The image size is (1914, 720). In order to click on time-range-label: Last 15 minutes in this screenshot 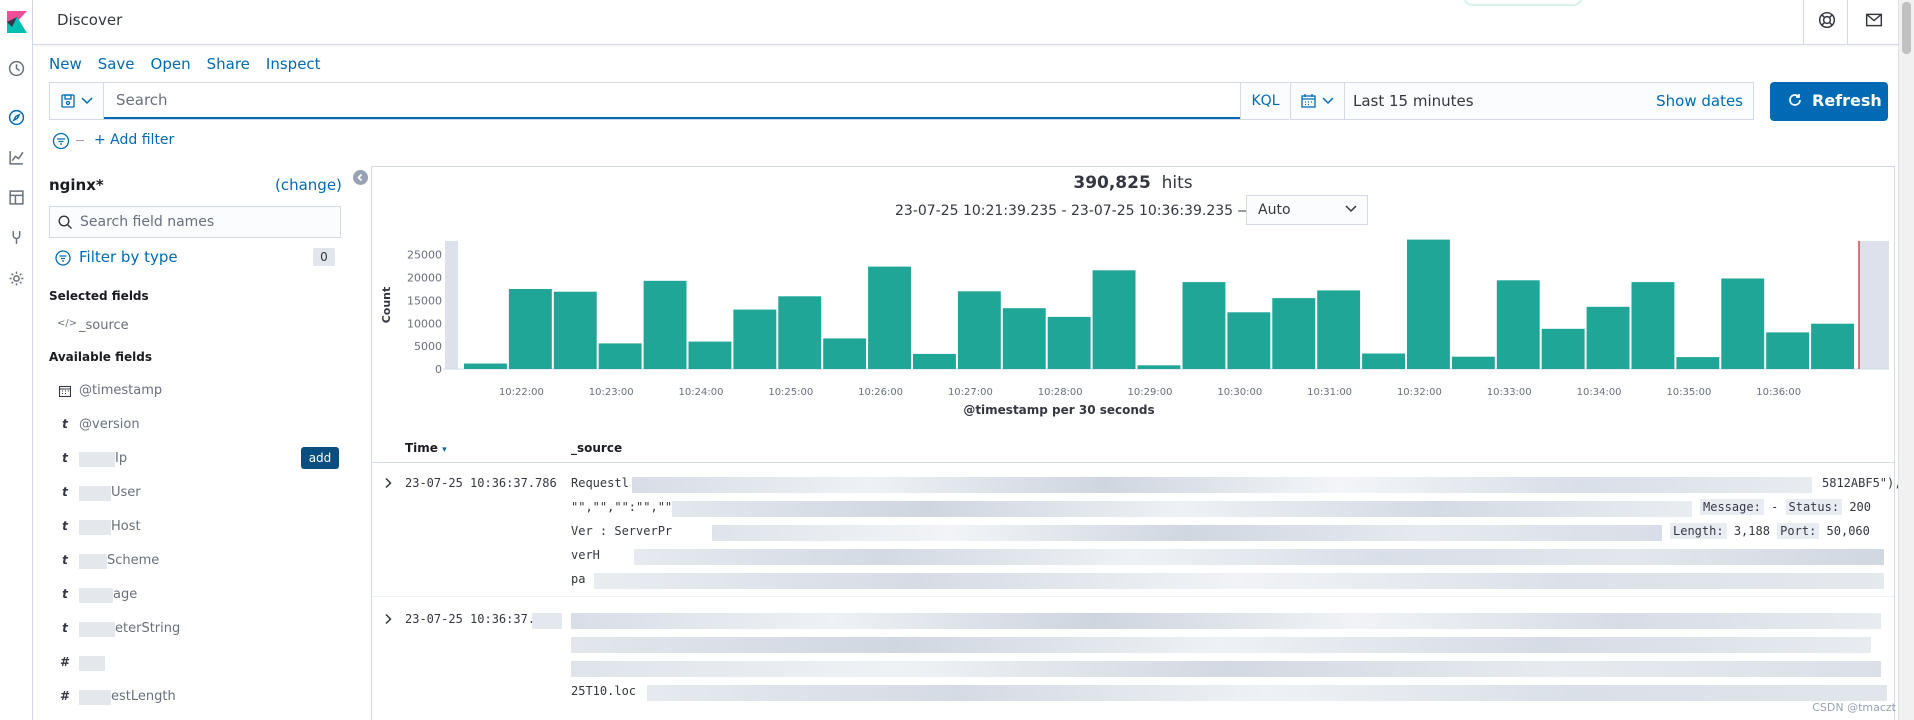, I will do `click(1413, 101)`.